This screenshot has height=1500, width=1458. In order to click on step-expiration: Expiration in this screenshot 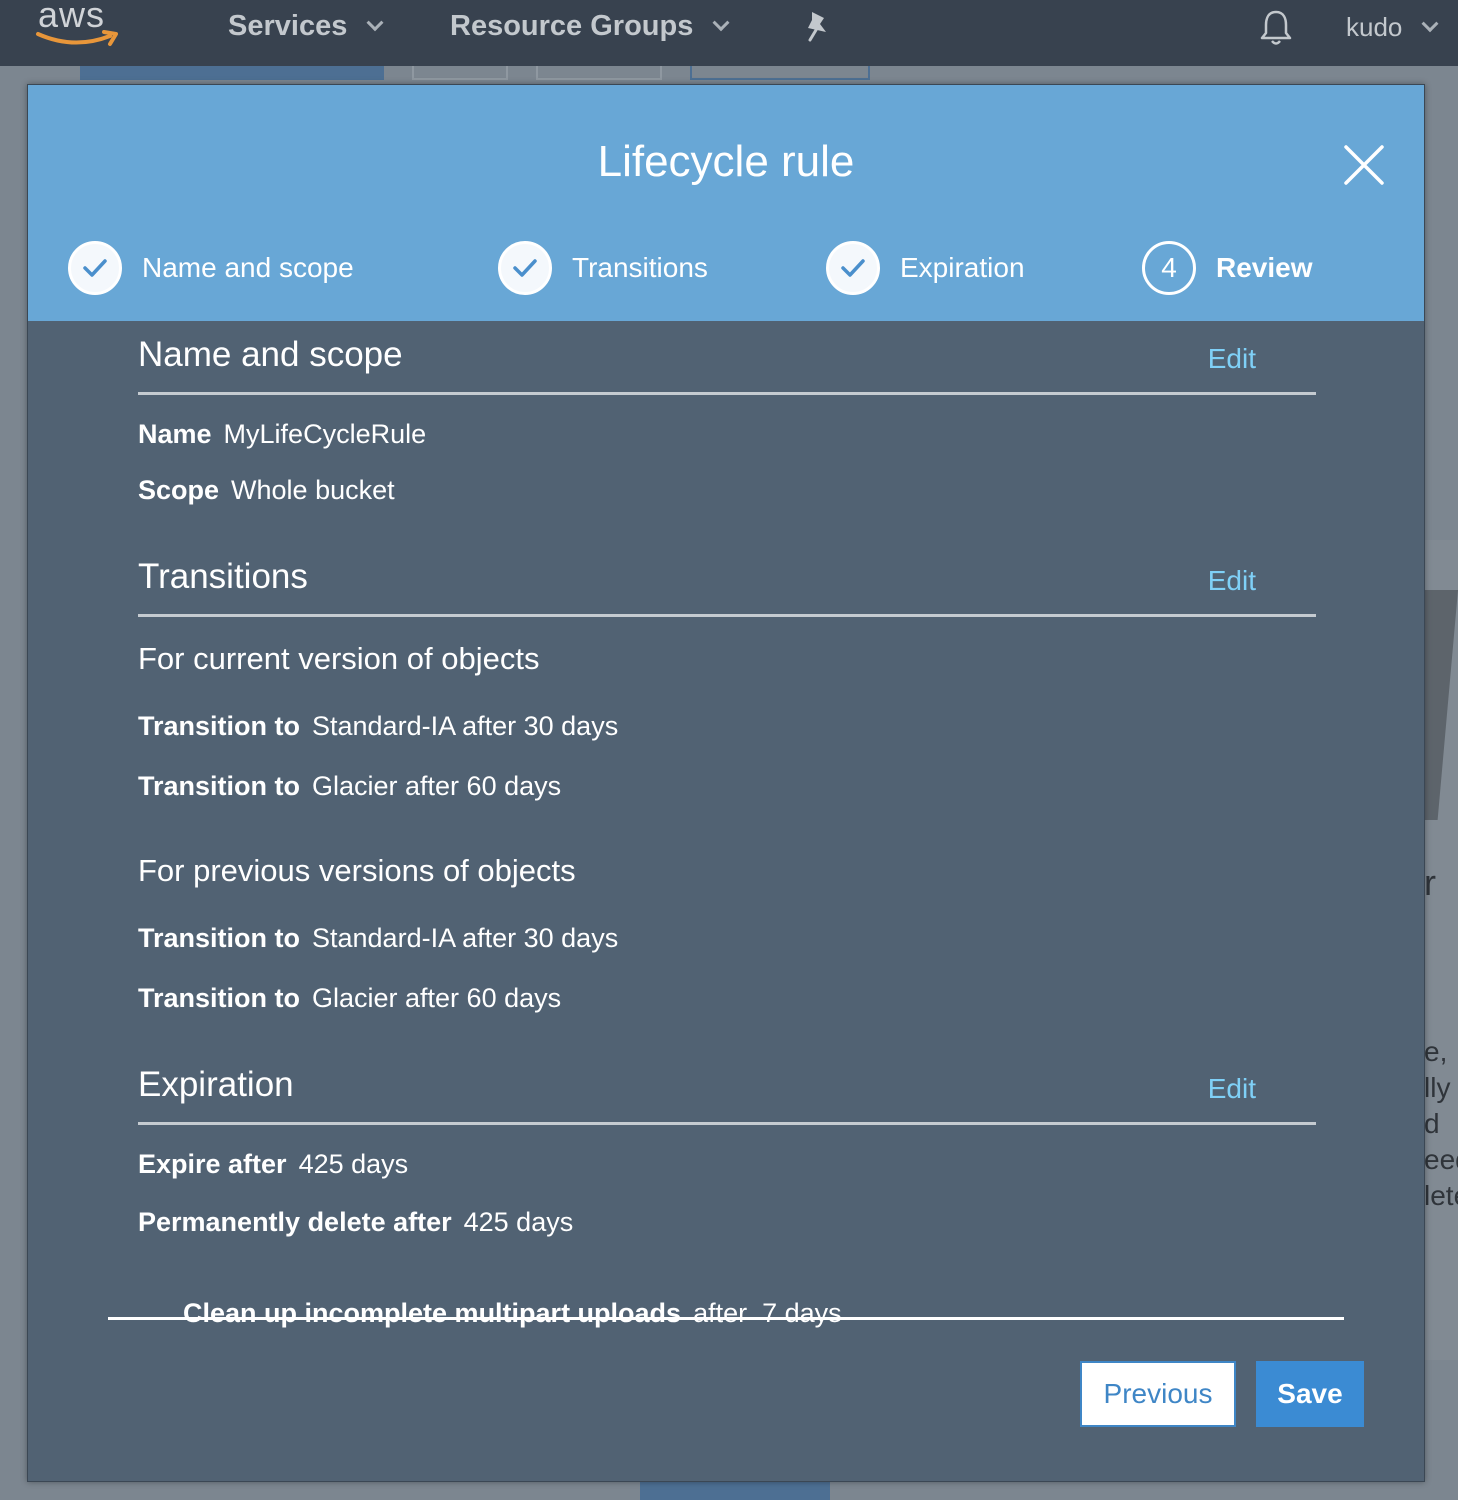, I will do `click(925, 268)`.